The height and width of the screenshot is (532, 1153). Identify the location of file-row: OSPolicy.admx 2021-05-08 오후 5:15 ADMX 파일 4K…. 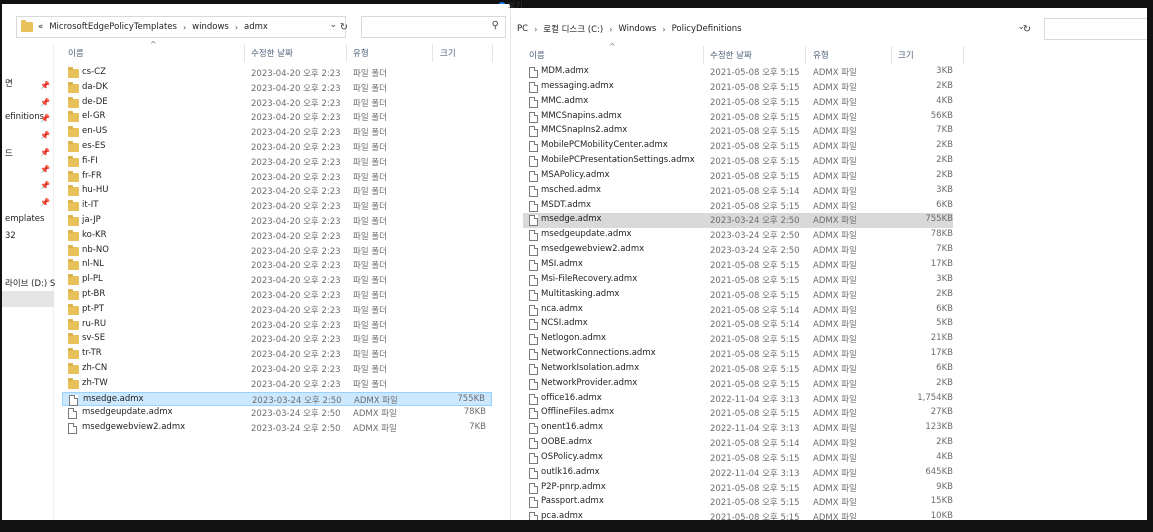
(738, 458).